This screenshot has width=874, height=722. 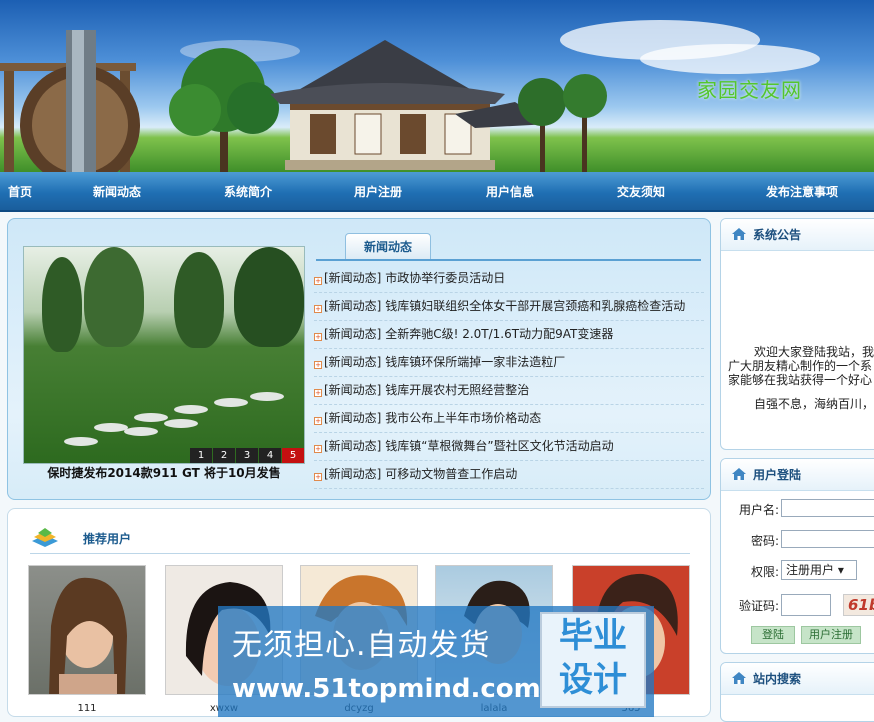 What do you see at coordinates (445, 278) in the screenshot?
I see `news-title: 市政协举行委员活动日` at bounding box center [445, 278].